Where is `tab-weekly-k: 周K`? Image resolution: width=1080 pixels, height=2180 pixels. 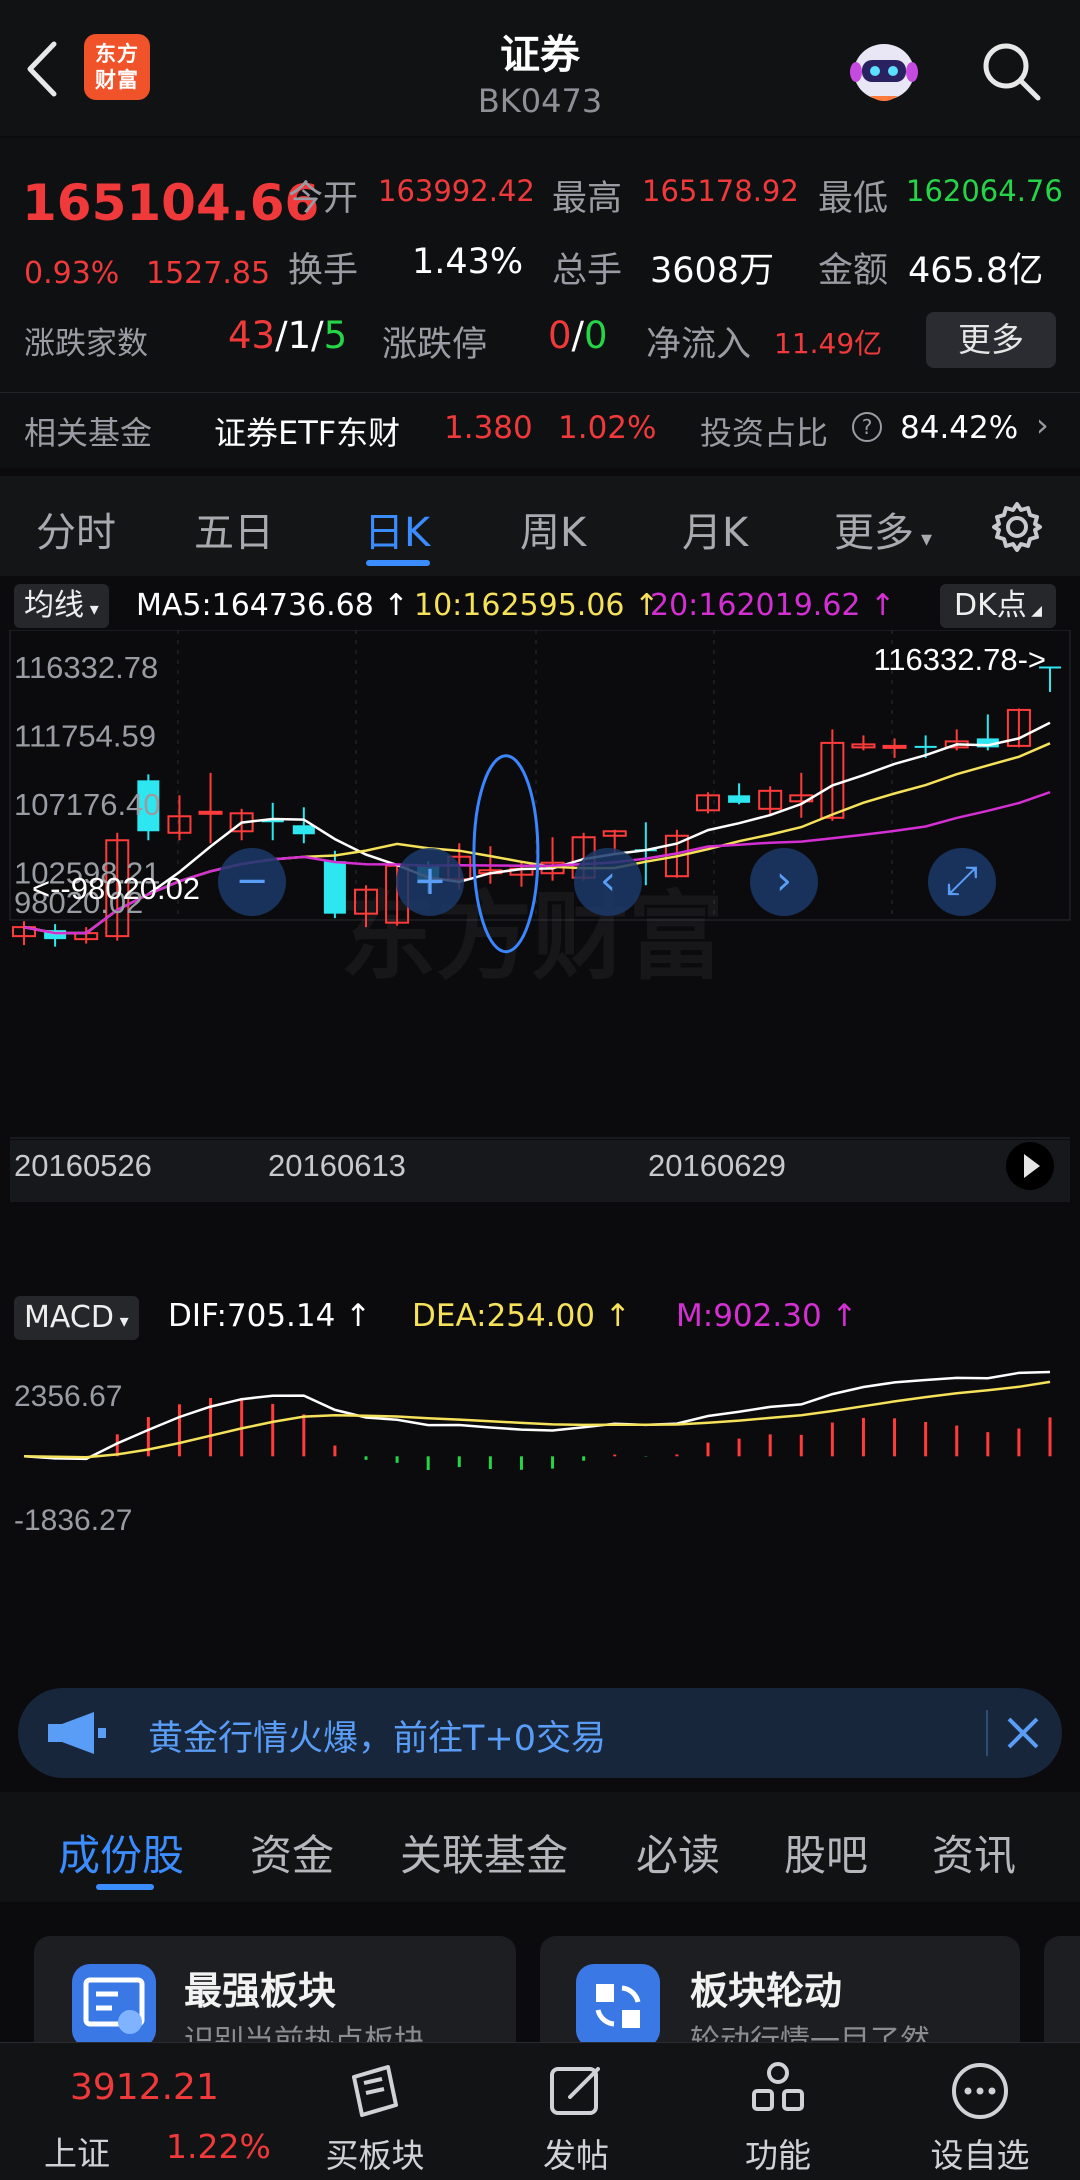
tab-weekly-k: 周K is located at coordinates (553, 529).